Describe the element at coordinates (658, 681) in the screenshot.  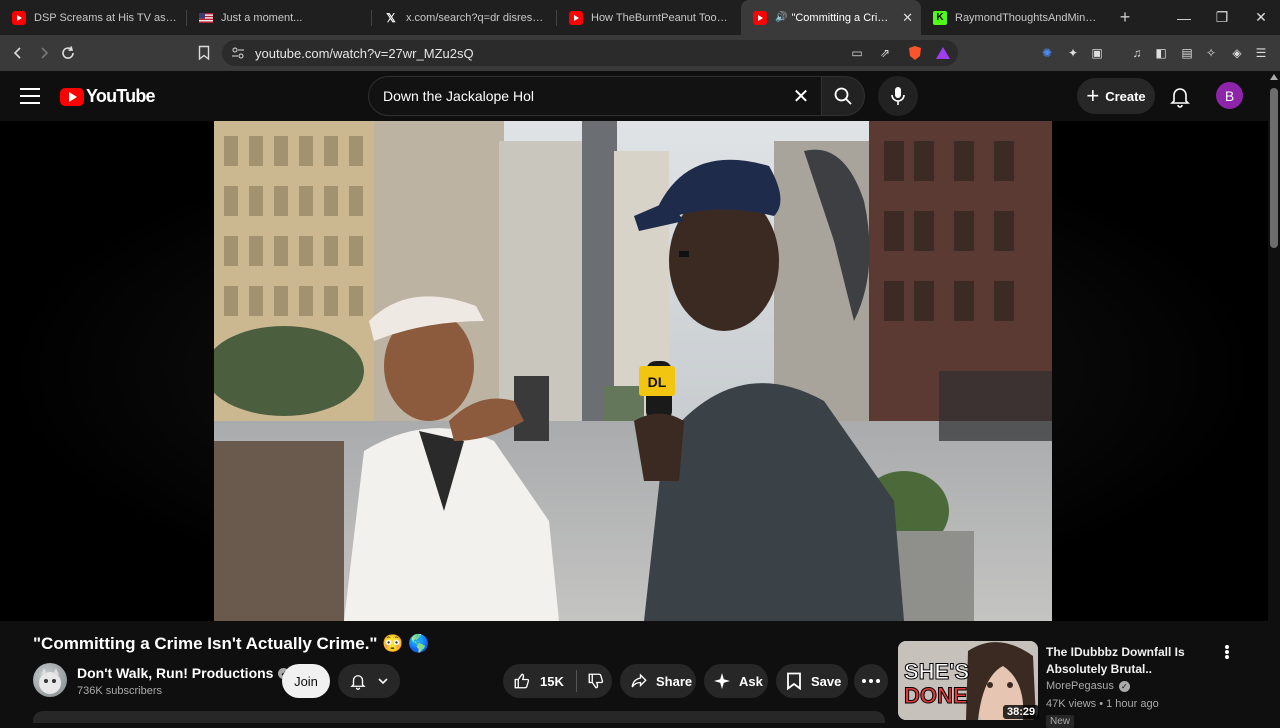
I see `share-button: Share` at that location.